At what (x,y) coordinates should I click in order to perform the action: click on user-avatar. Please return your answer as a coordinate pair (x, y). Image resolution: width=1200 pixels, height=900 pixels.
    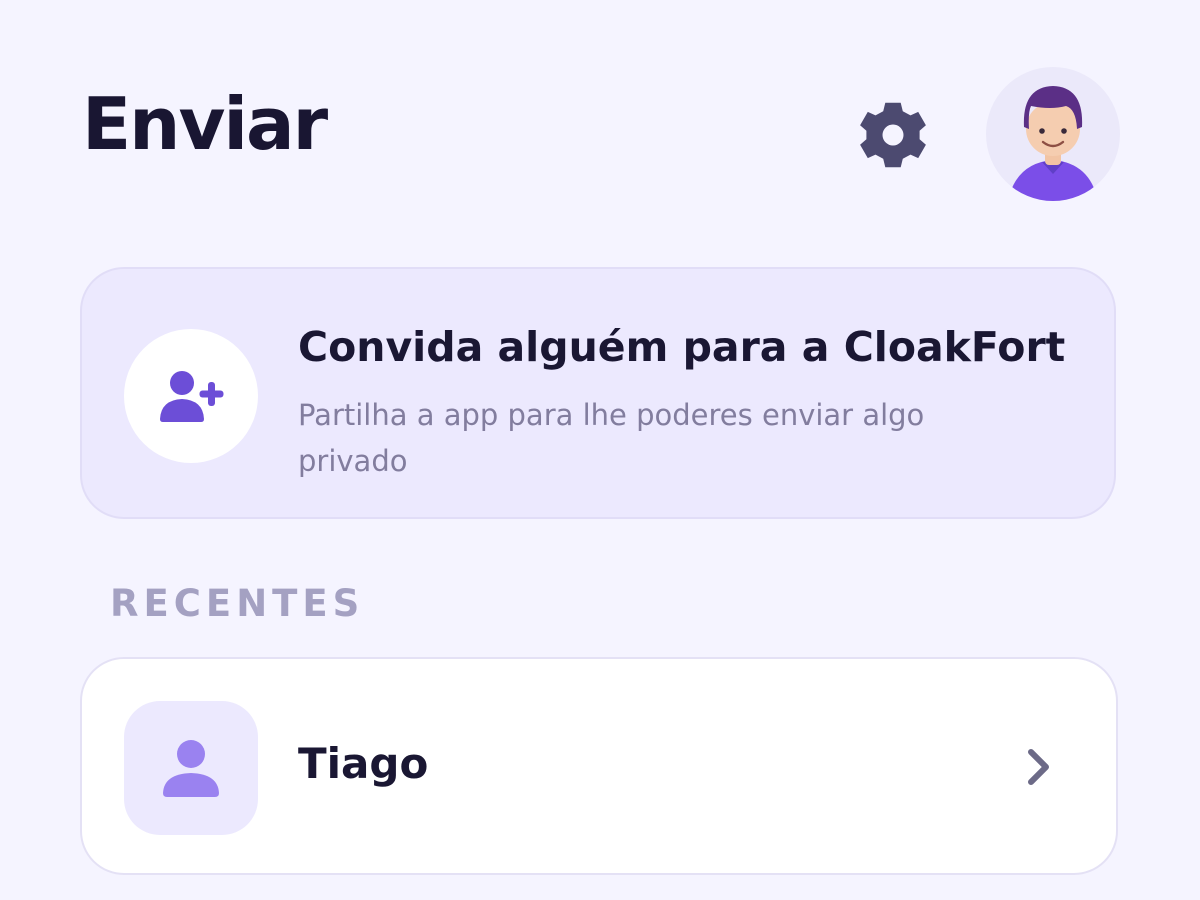
    Looking at the image, I should click on (1053, 134).